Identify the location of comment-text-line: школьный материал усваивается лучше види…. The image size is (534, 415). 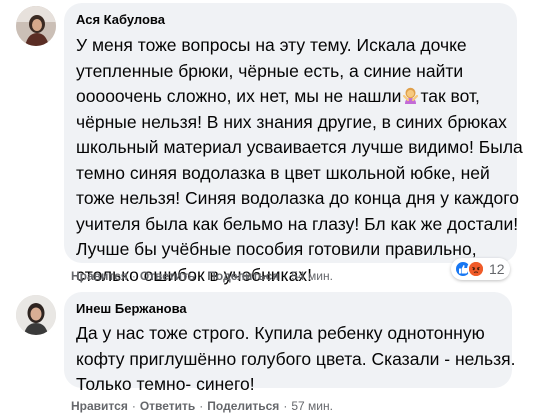
(299, 147).